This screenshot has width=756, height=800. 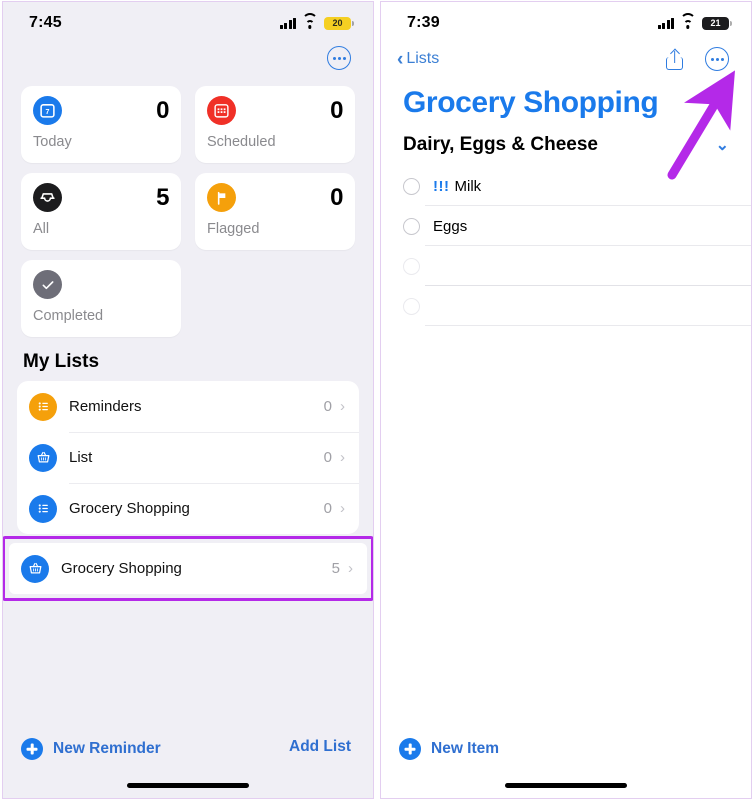 I want to click on navigation-bar: ‹ Lists, so click(x=566, y=59).